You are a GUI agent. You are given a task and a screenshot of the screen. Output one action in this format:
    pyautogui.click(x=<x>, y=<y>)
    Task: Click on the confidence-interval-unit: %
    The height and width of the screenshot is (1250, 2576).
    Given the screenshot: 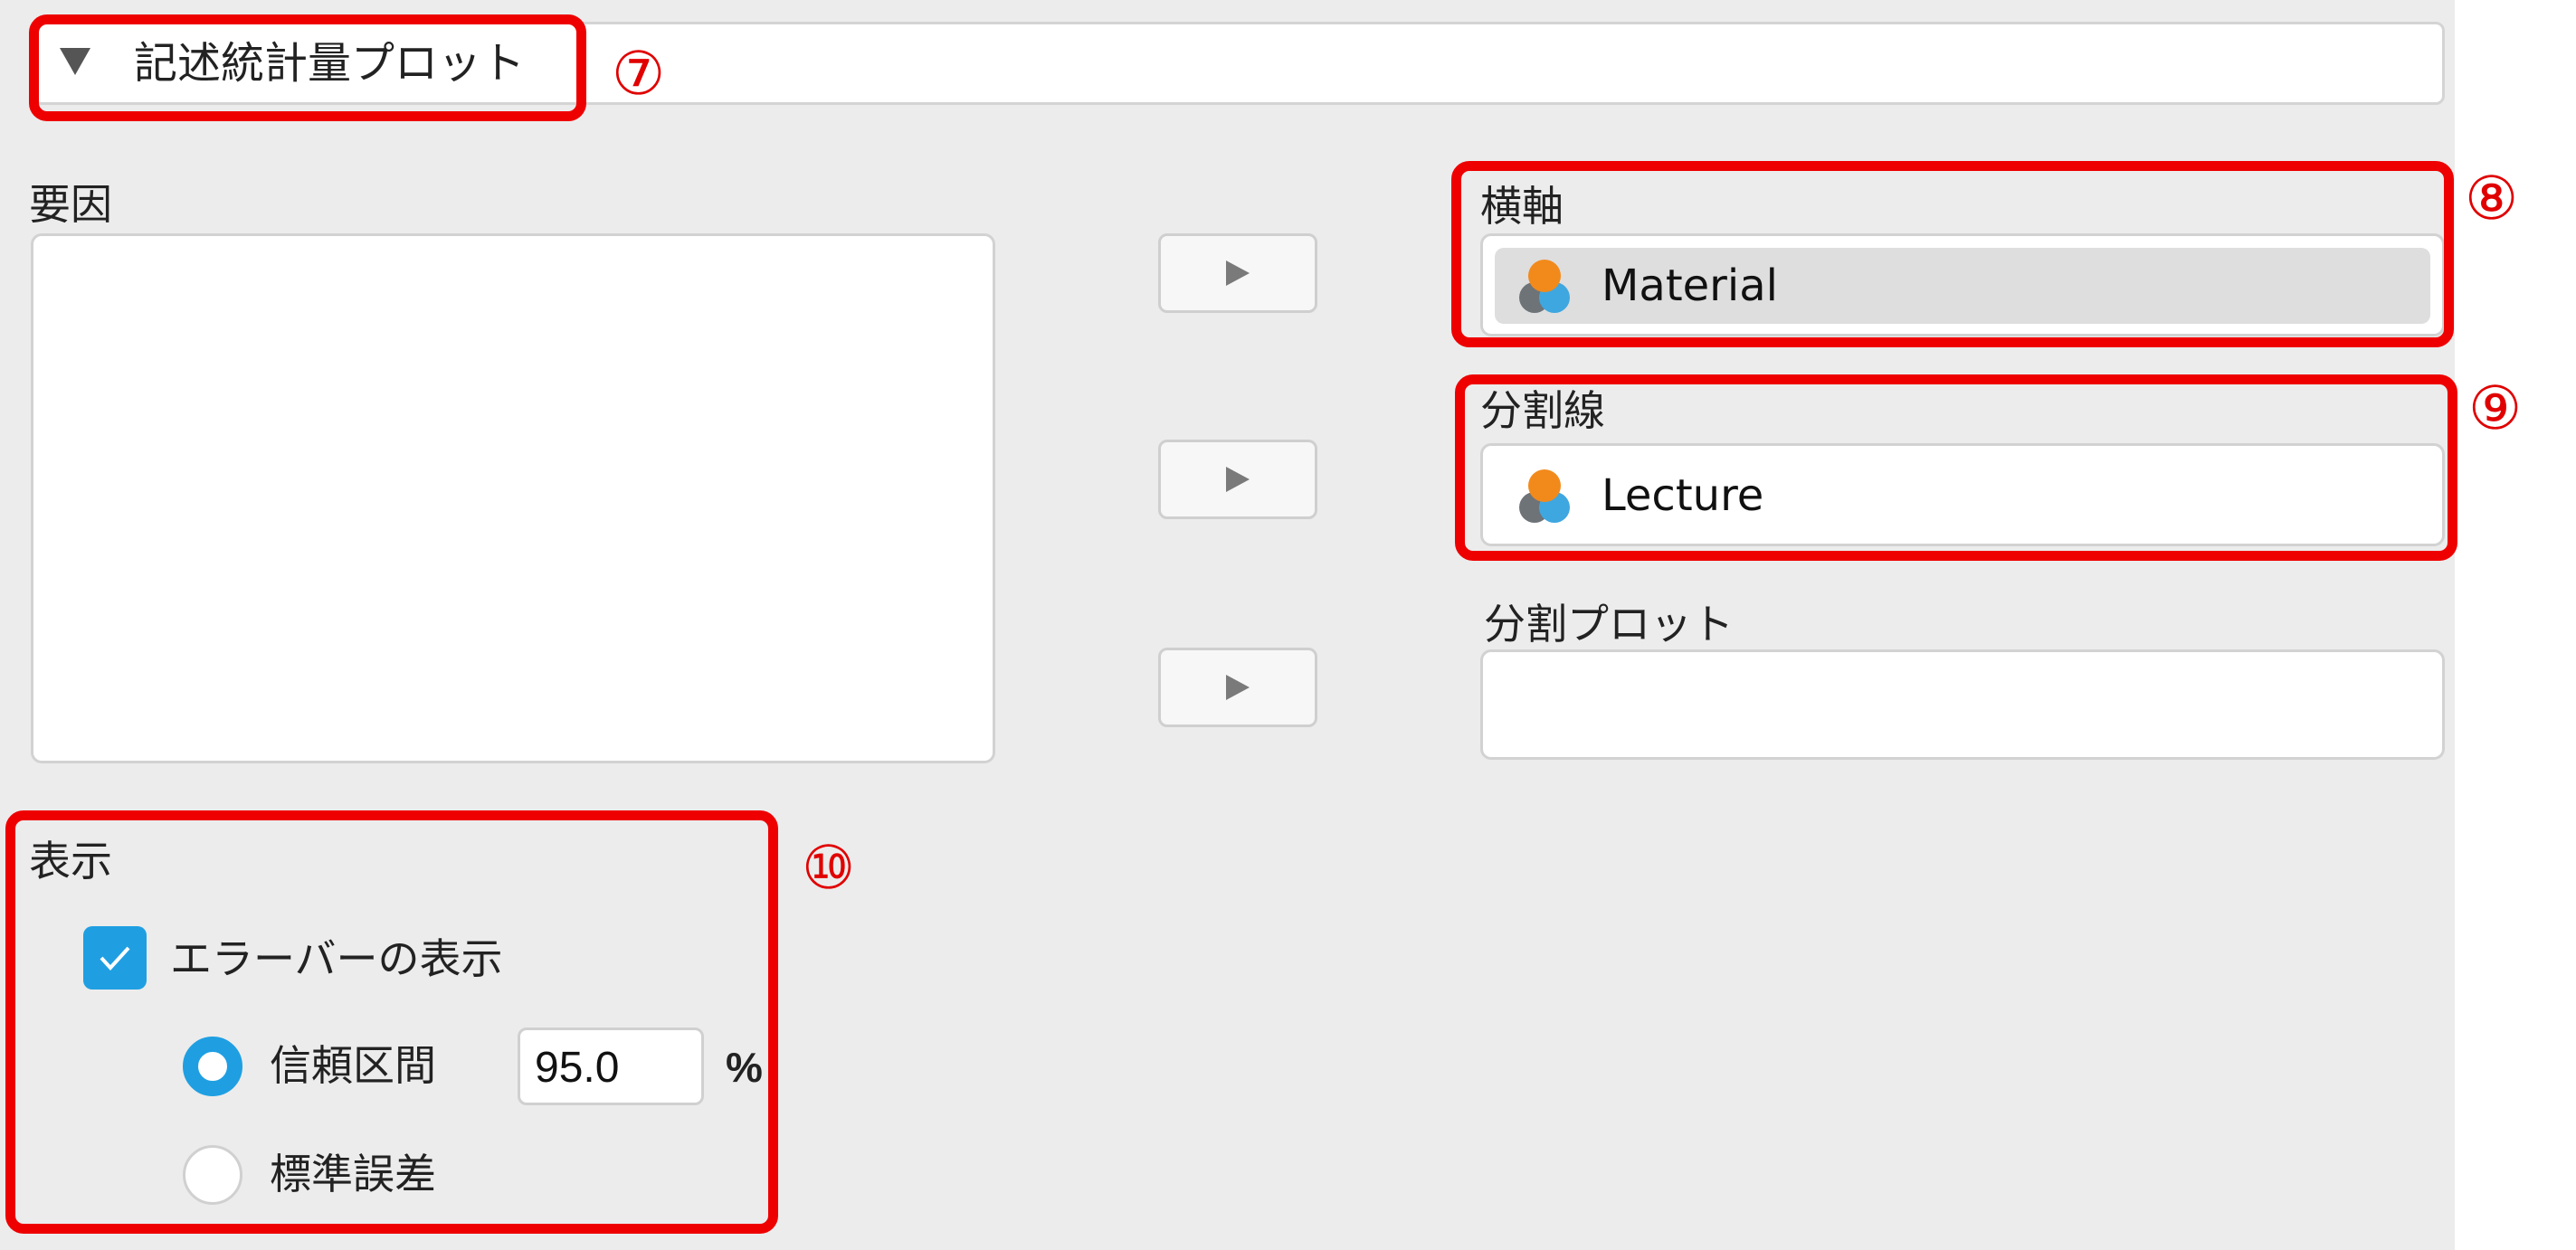 What is the action you would take?
    pyautogui.click(x=744, y=1067)
    